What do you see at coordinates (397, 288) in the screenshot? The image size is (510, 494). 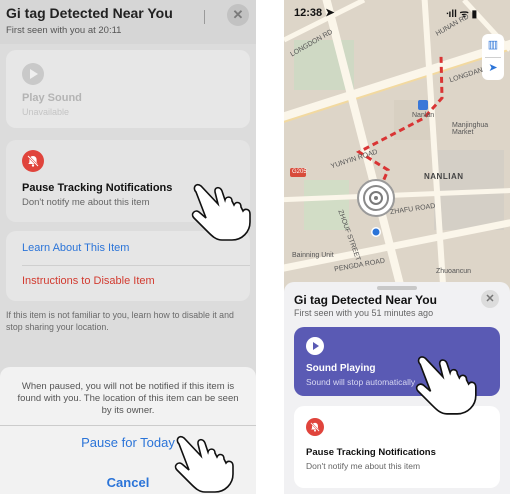 I see `sheet-grabber` at bounding box center [397, 288].